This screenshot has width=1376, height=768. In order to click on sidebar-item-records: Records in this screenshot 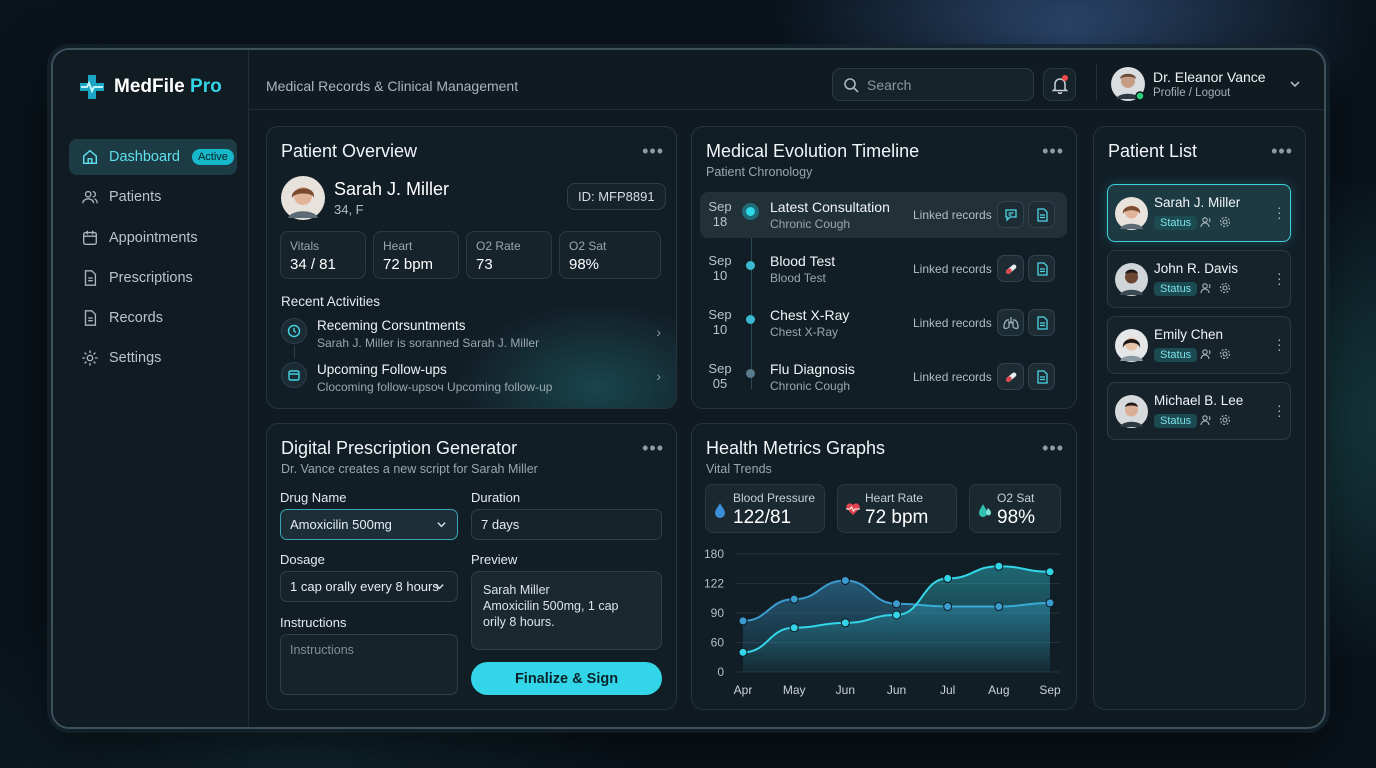, I will do `click(153, 318)`.